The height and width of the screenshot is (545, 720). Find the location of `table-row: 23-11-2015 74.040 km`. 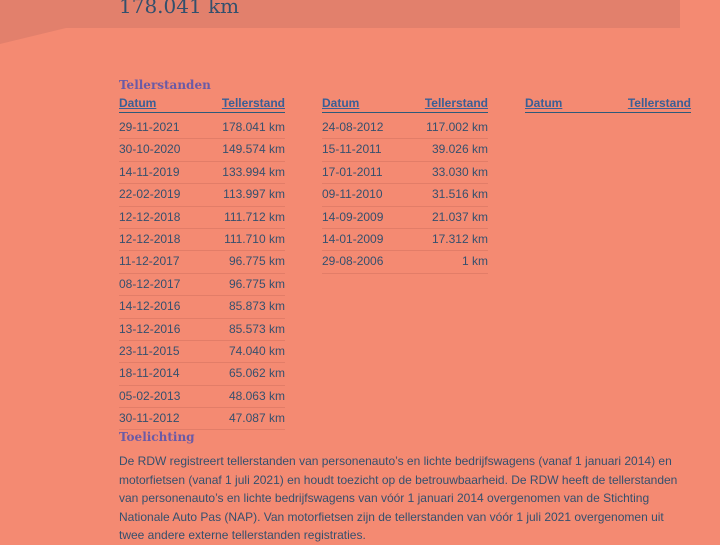

table-row: 23-11-2015 74.040 km is located at coordinates (202, 352).